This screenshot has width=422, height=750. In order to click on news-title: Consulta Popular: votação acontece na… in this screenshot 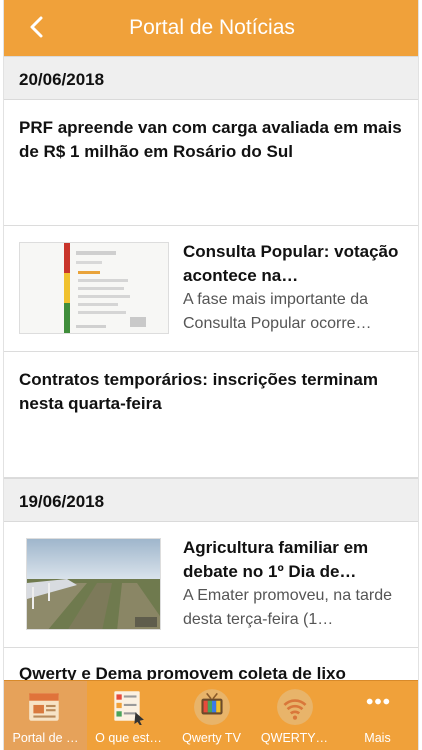, I will do `click(291, 263)`.